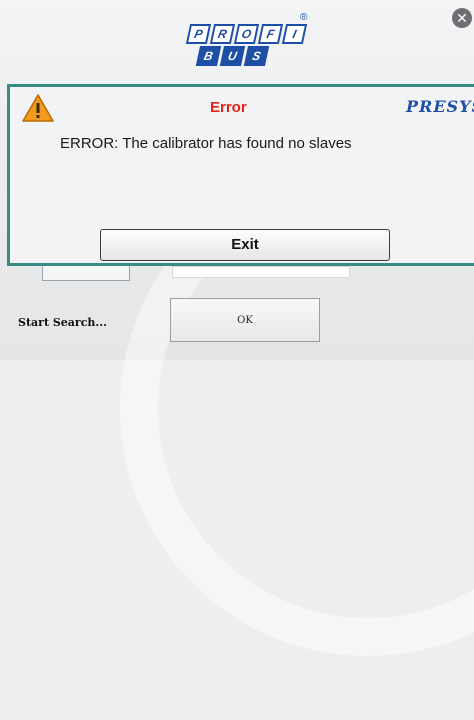  What do you see at coordinates (198, 34) in the screenshot?
I see `logo-letter: P` at bounding box center [198, 34].